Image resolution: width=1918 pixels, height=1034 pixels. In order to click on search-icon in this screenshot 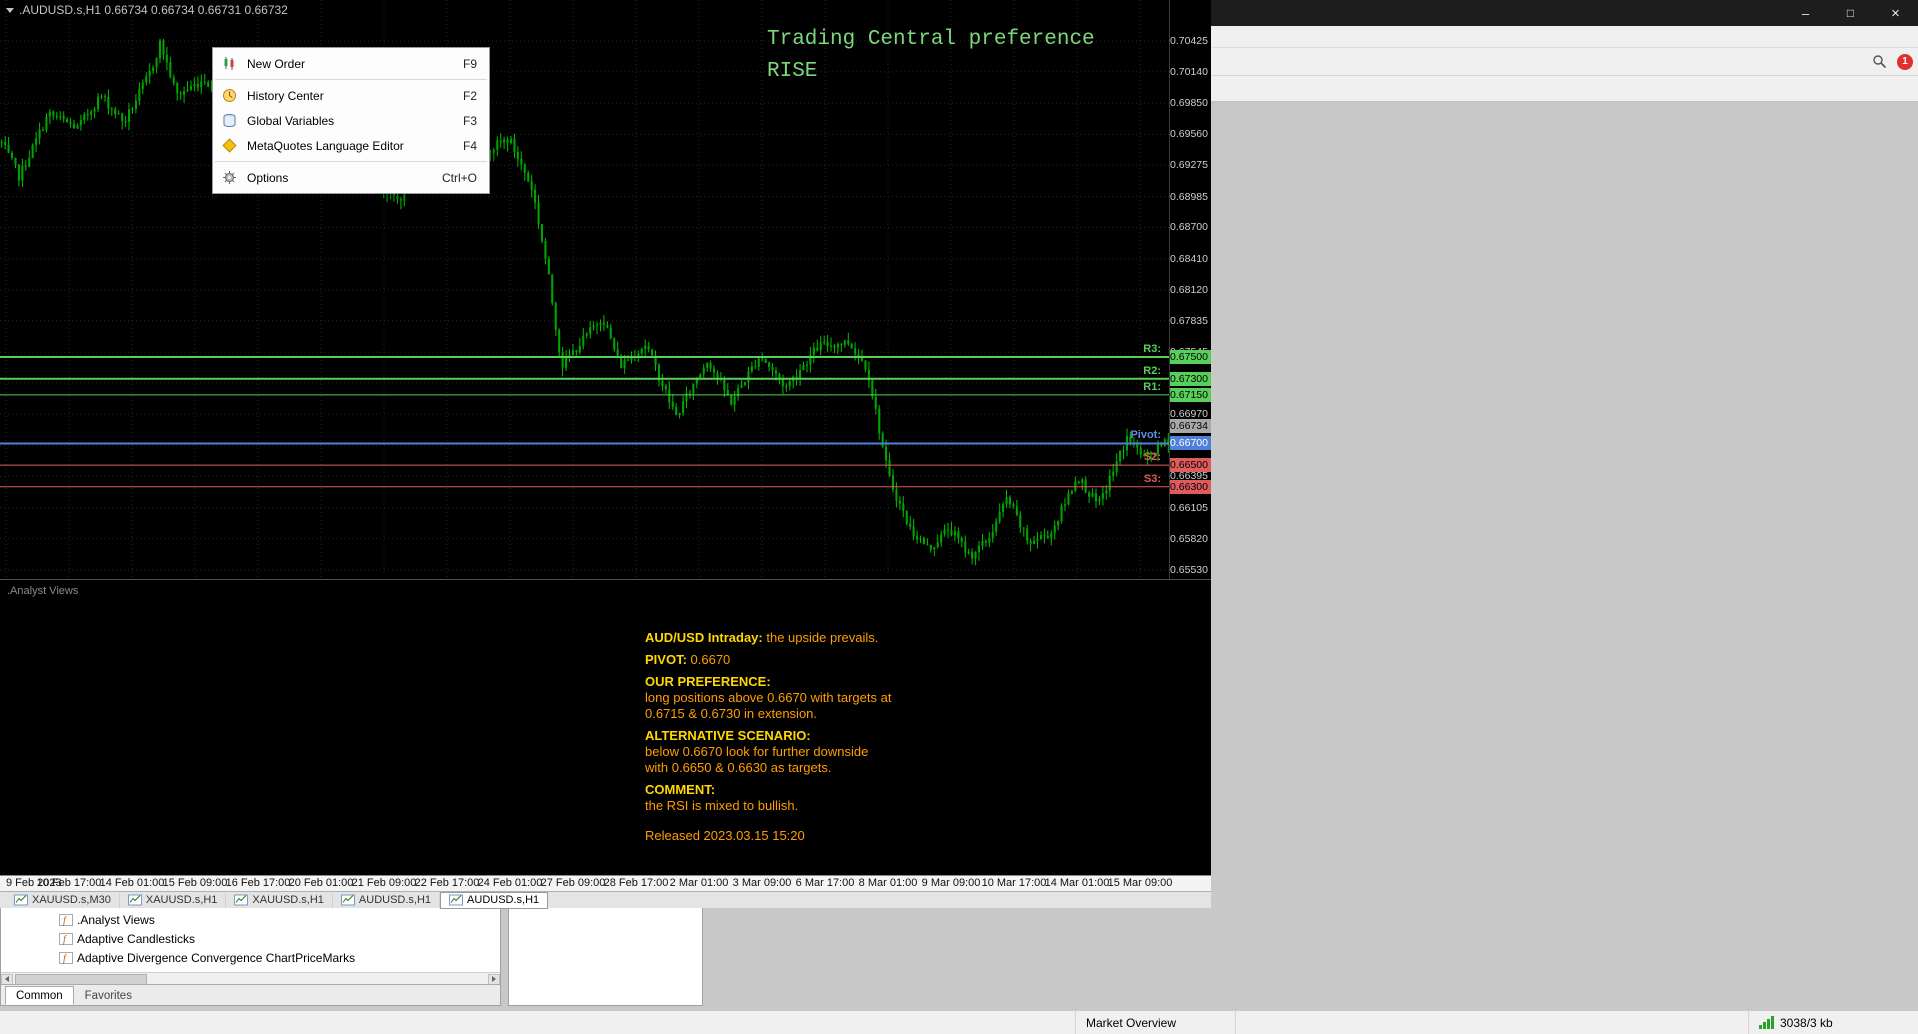, I will do `click(1879, 62)`.